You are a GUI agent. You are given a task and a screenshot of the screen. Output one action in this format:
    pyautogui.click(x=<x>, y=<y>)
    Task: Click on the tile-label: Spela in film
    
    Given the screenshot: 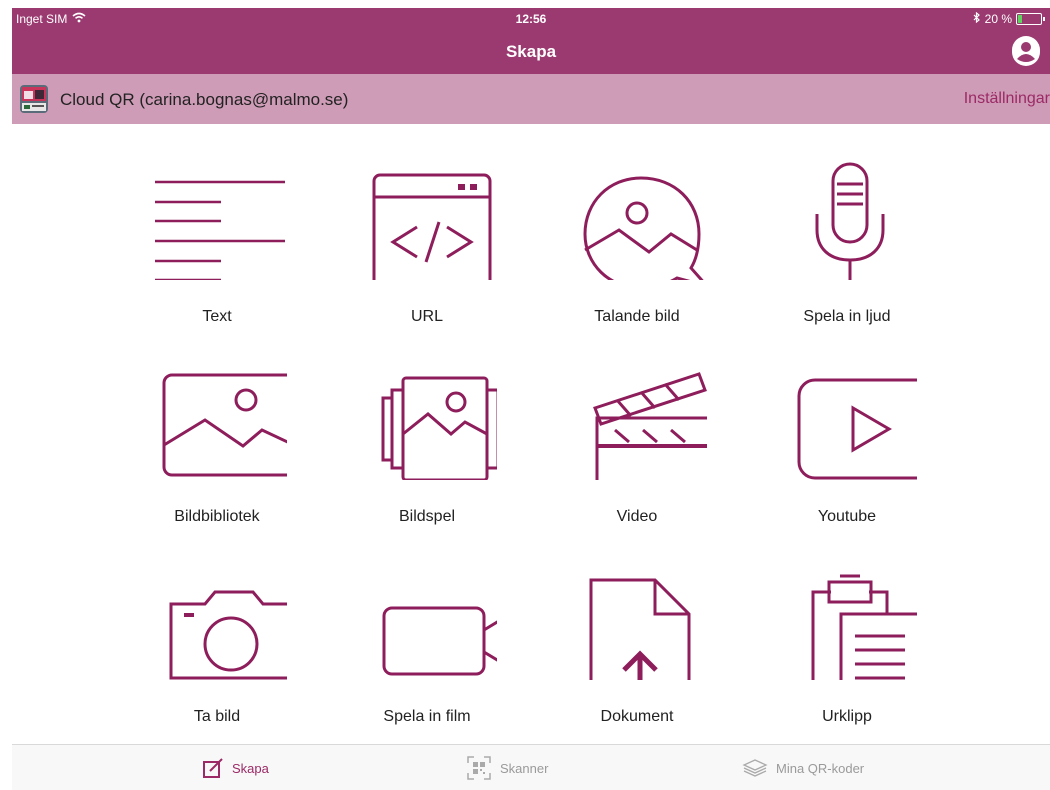 What is the action you would take?
    pyautogui.click(x=427, y=716)
    